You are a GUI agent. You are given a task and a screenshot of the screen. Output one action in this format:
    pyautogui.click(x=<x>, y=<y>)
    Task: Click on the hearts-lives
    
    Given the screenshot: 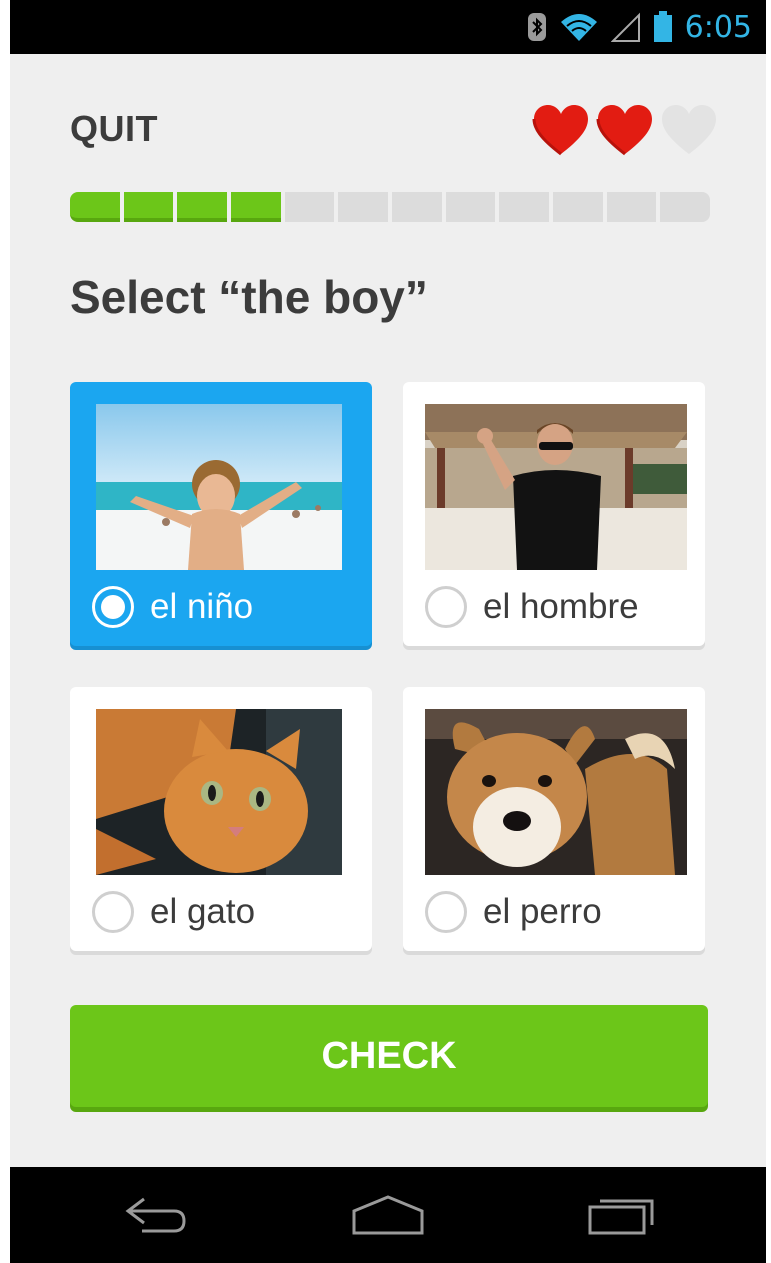 What is the action you would take?
    pyautogui.click(x=625, y=130)
    